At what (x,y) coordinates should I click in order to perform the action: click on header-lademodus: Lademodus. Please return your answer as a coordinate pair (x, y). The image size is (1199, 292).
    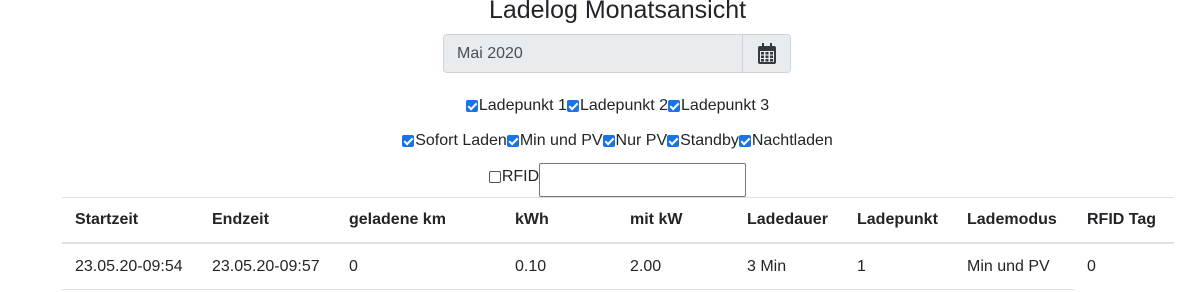
    Looking at the image, I should click on (1014, 220).